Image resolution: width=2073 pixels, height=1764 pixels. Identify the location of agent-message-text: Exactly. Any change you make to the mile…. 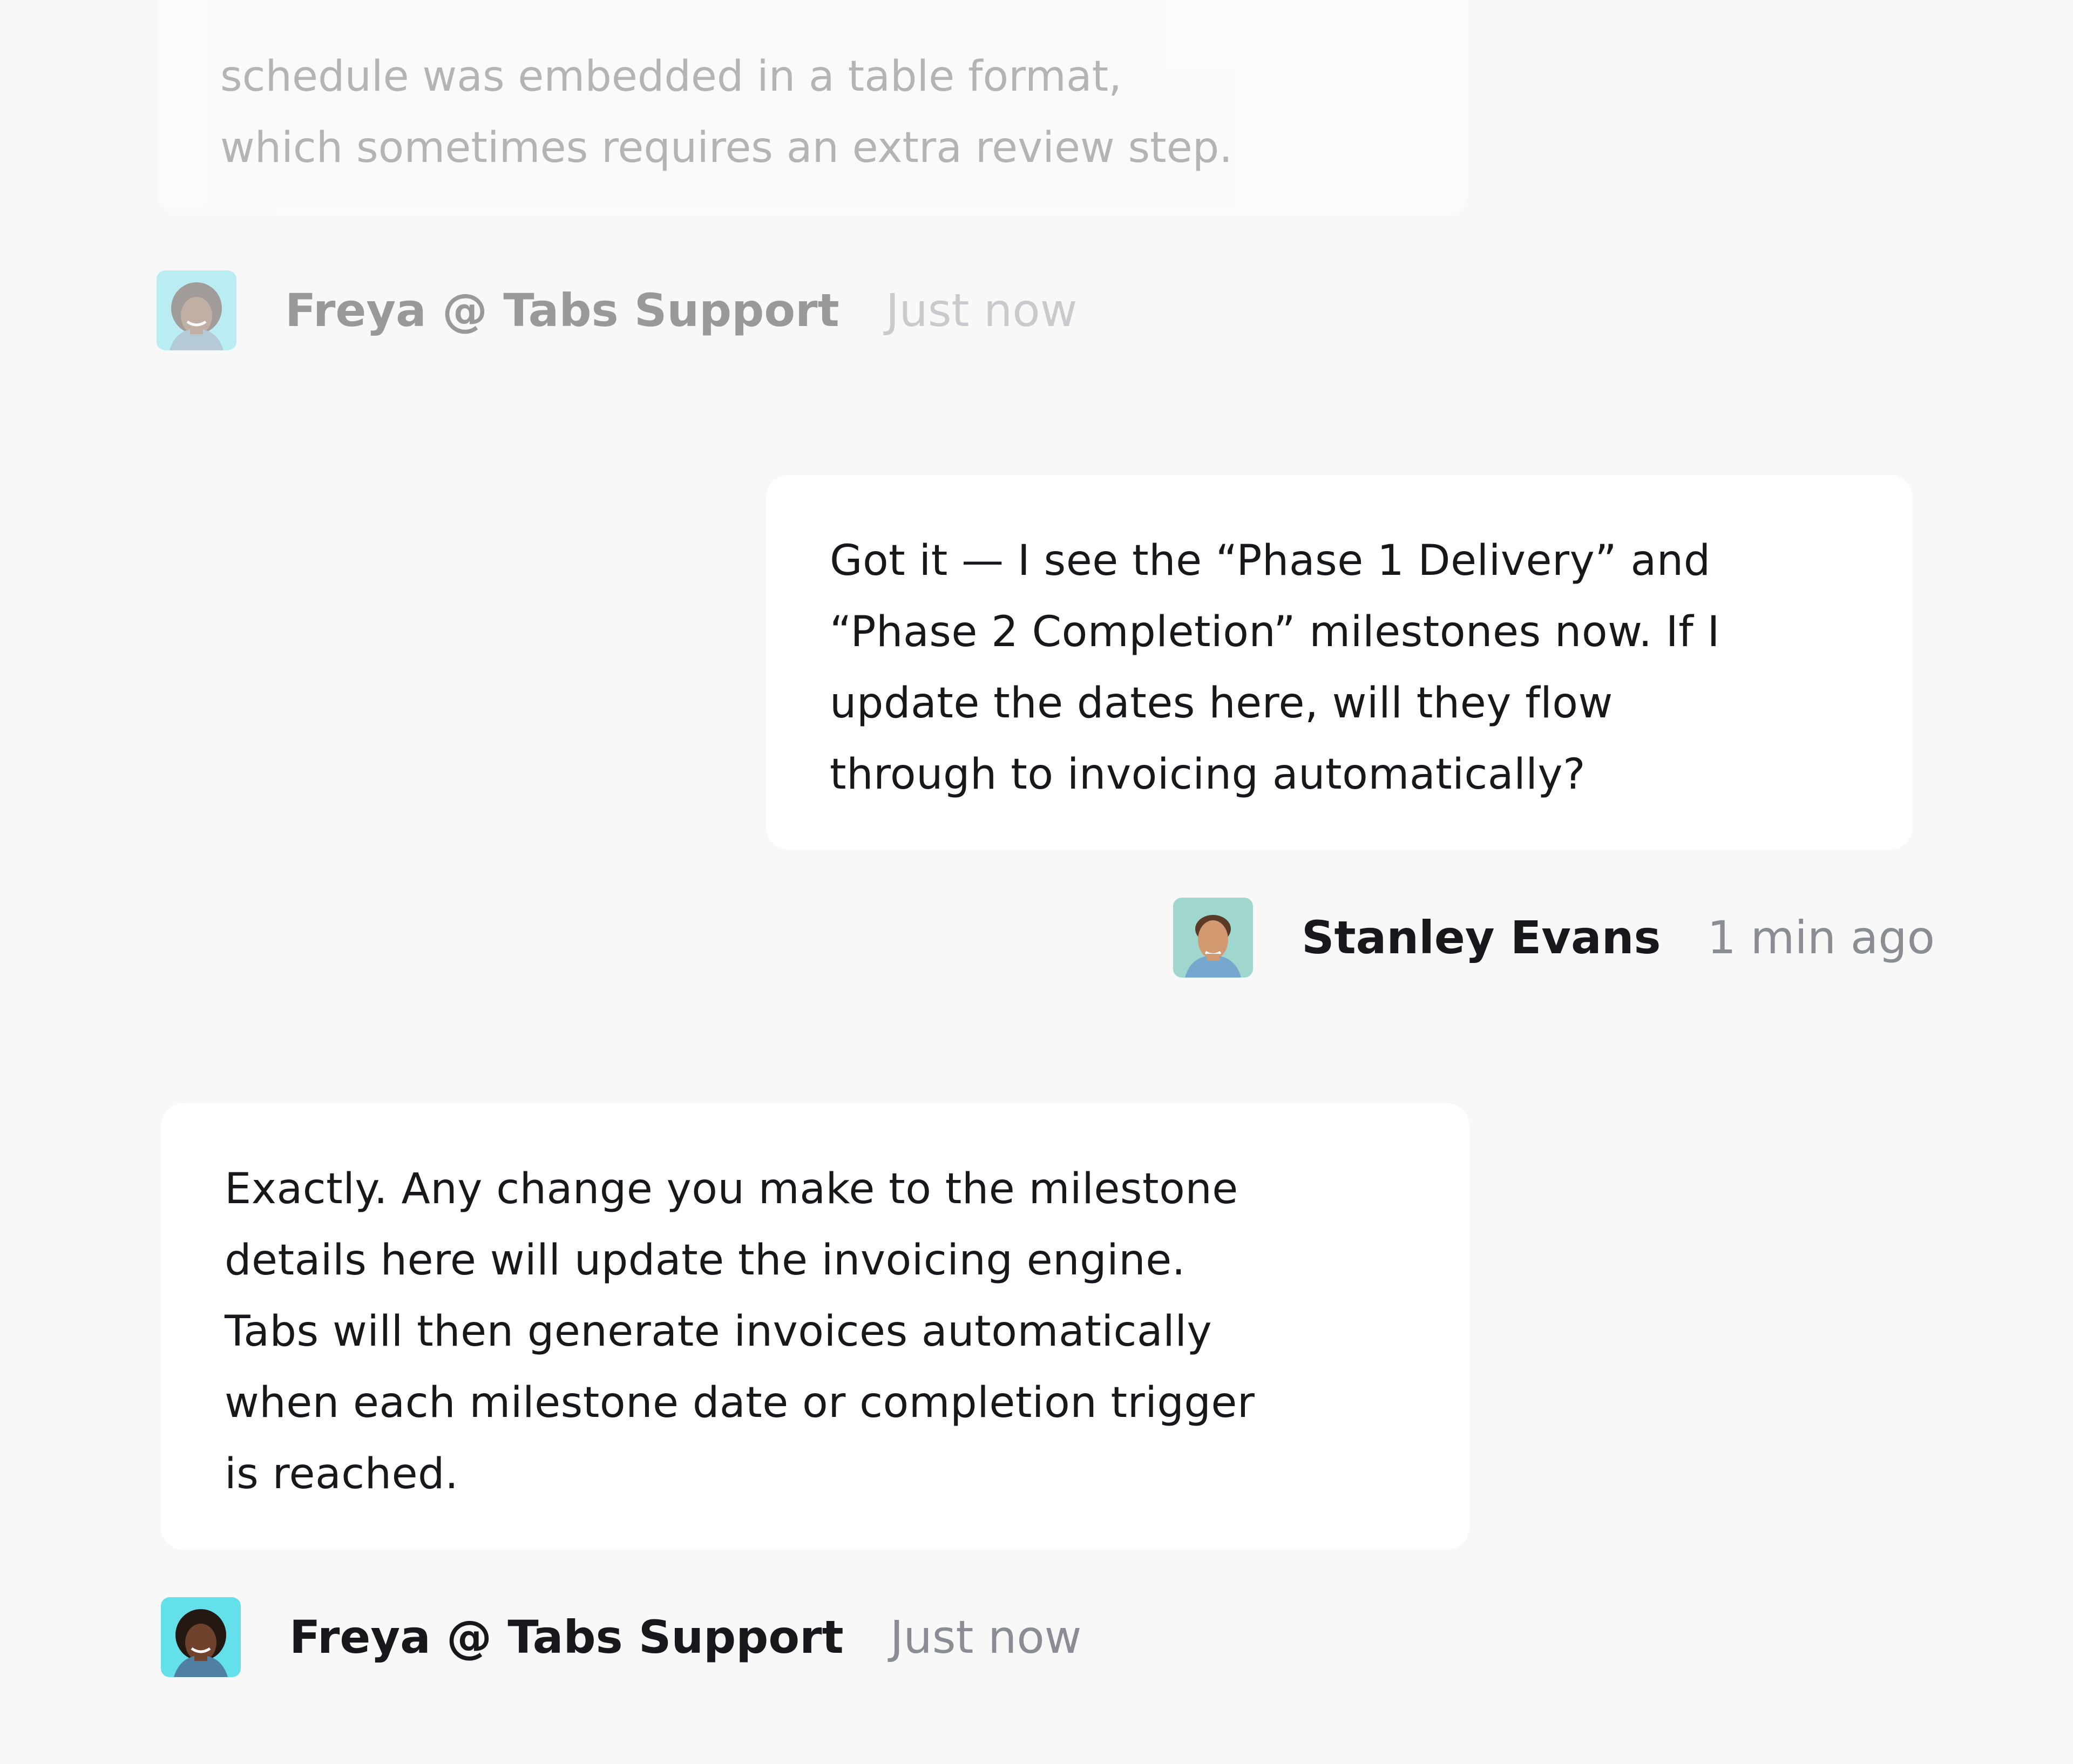
(740, 1331).